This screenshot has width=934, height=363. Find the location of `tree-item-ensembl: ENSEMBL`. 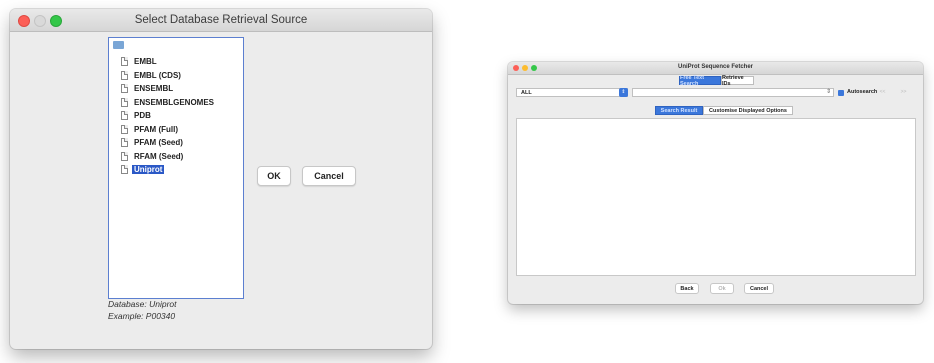

tree-item-ensembl: ENSEMBL is located at coordinates (168, 89).